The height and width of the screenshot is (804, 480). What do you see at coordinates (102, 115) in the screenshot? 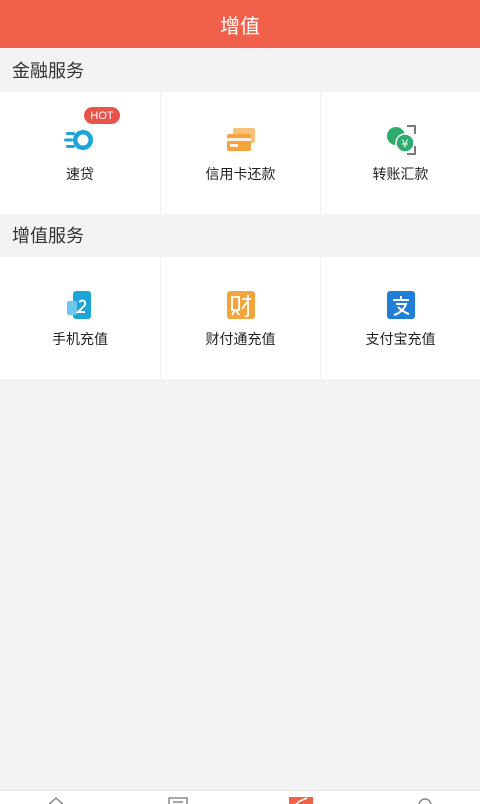
I see `hot-badge: HOT` at bounding box center [102, 115].